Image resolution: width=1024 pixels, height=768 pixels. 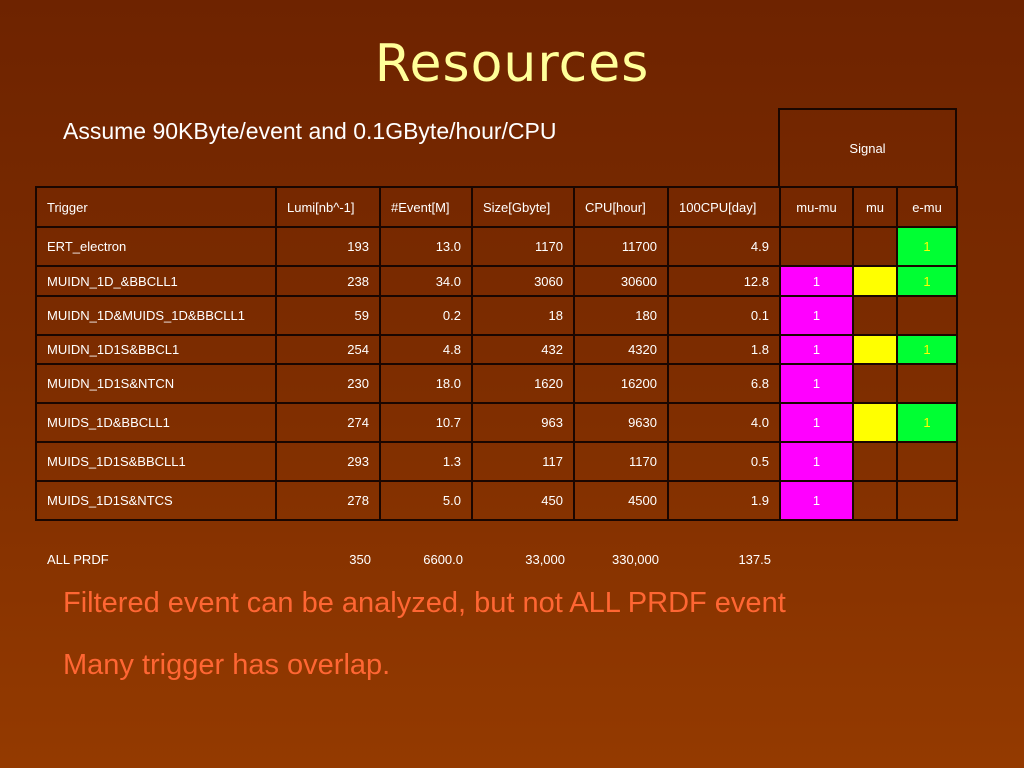 I want to click on cell-size: 963, so click(x=523, y=422).